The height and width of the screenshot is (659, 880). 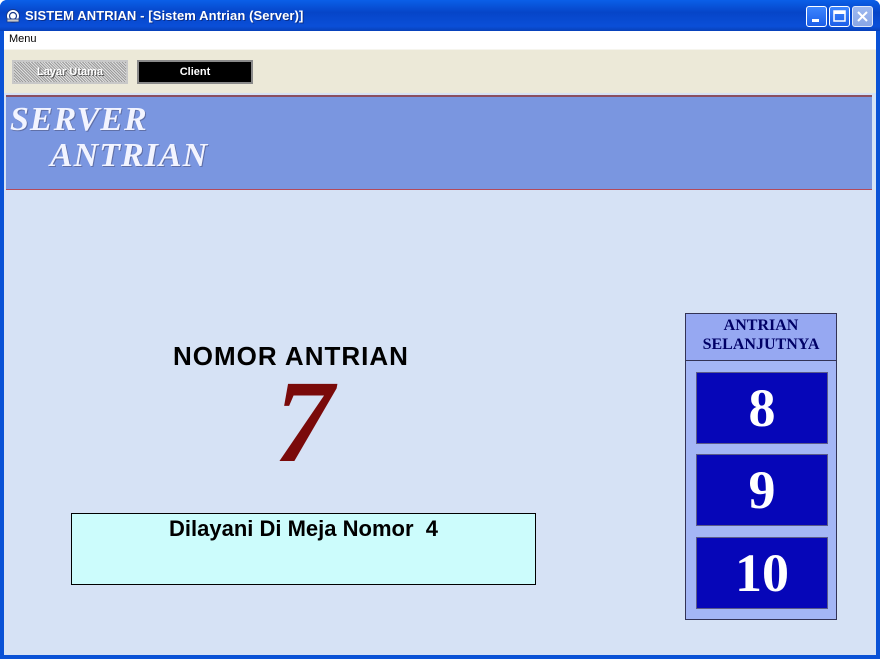 What do you see at coordinates (304, 421) in the screenshot?
I see `current-queue-number: 7` at bounding box center [304, 421].